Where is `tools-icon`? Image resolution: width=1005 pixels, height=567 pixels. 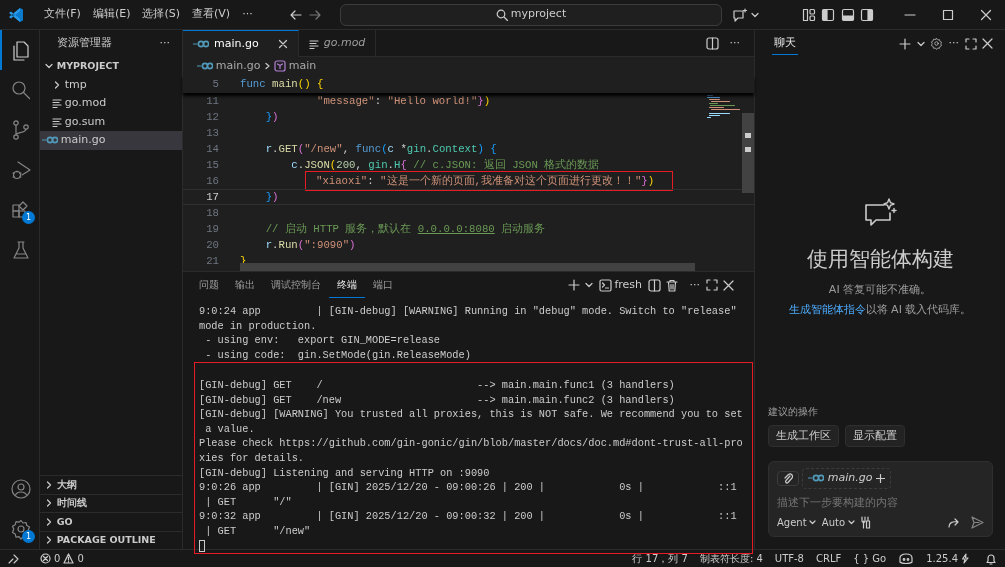 tools-icon is located at coordinates (866, 522).